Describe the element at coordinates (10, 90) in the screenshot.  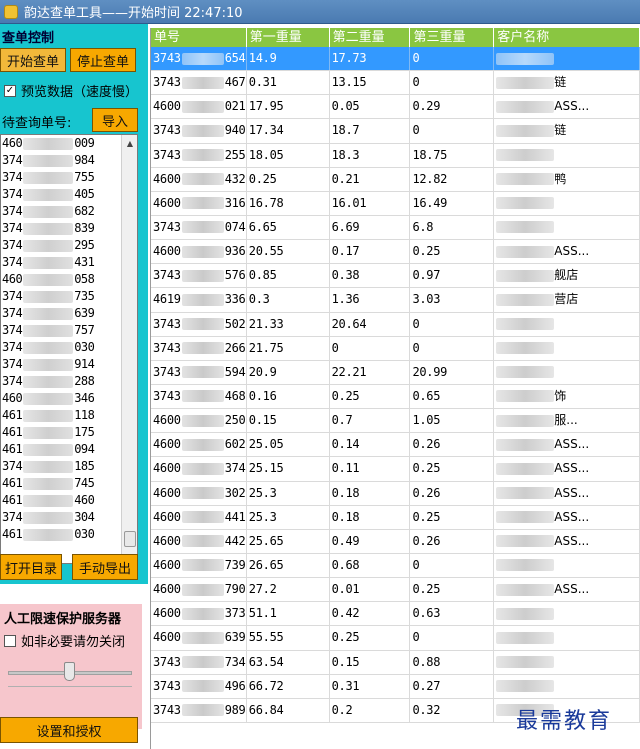
I see `preview-checkbox: ✓` at that location.